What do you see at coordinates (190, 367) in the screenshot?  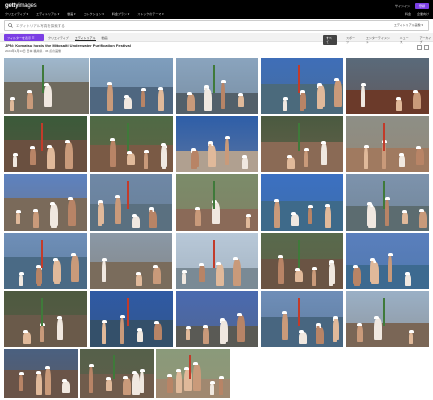 I see `photo-shrine-pole` at bounding box center [190, 367].